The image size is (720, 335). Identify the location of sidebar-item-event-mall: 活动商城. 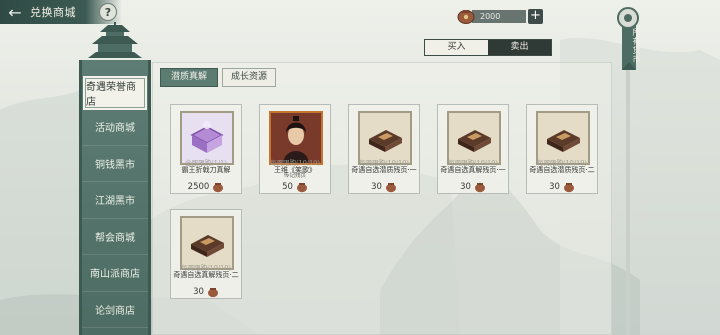
(115, 127).